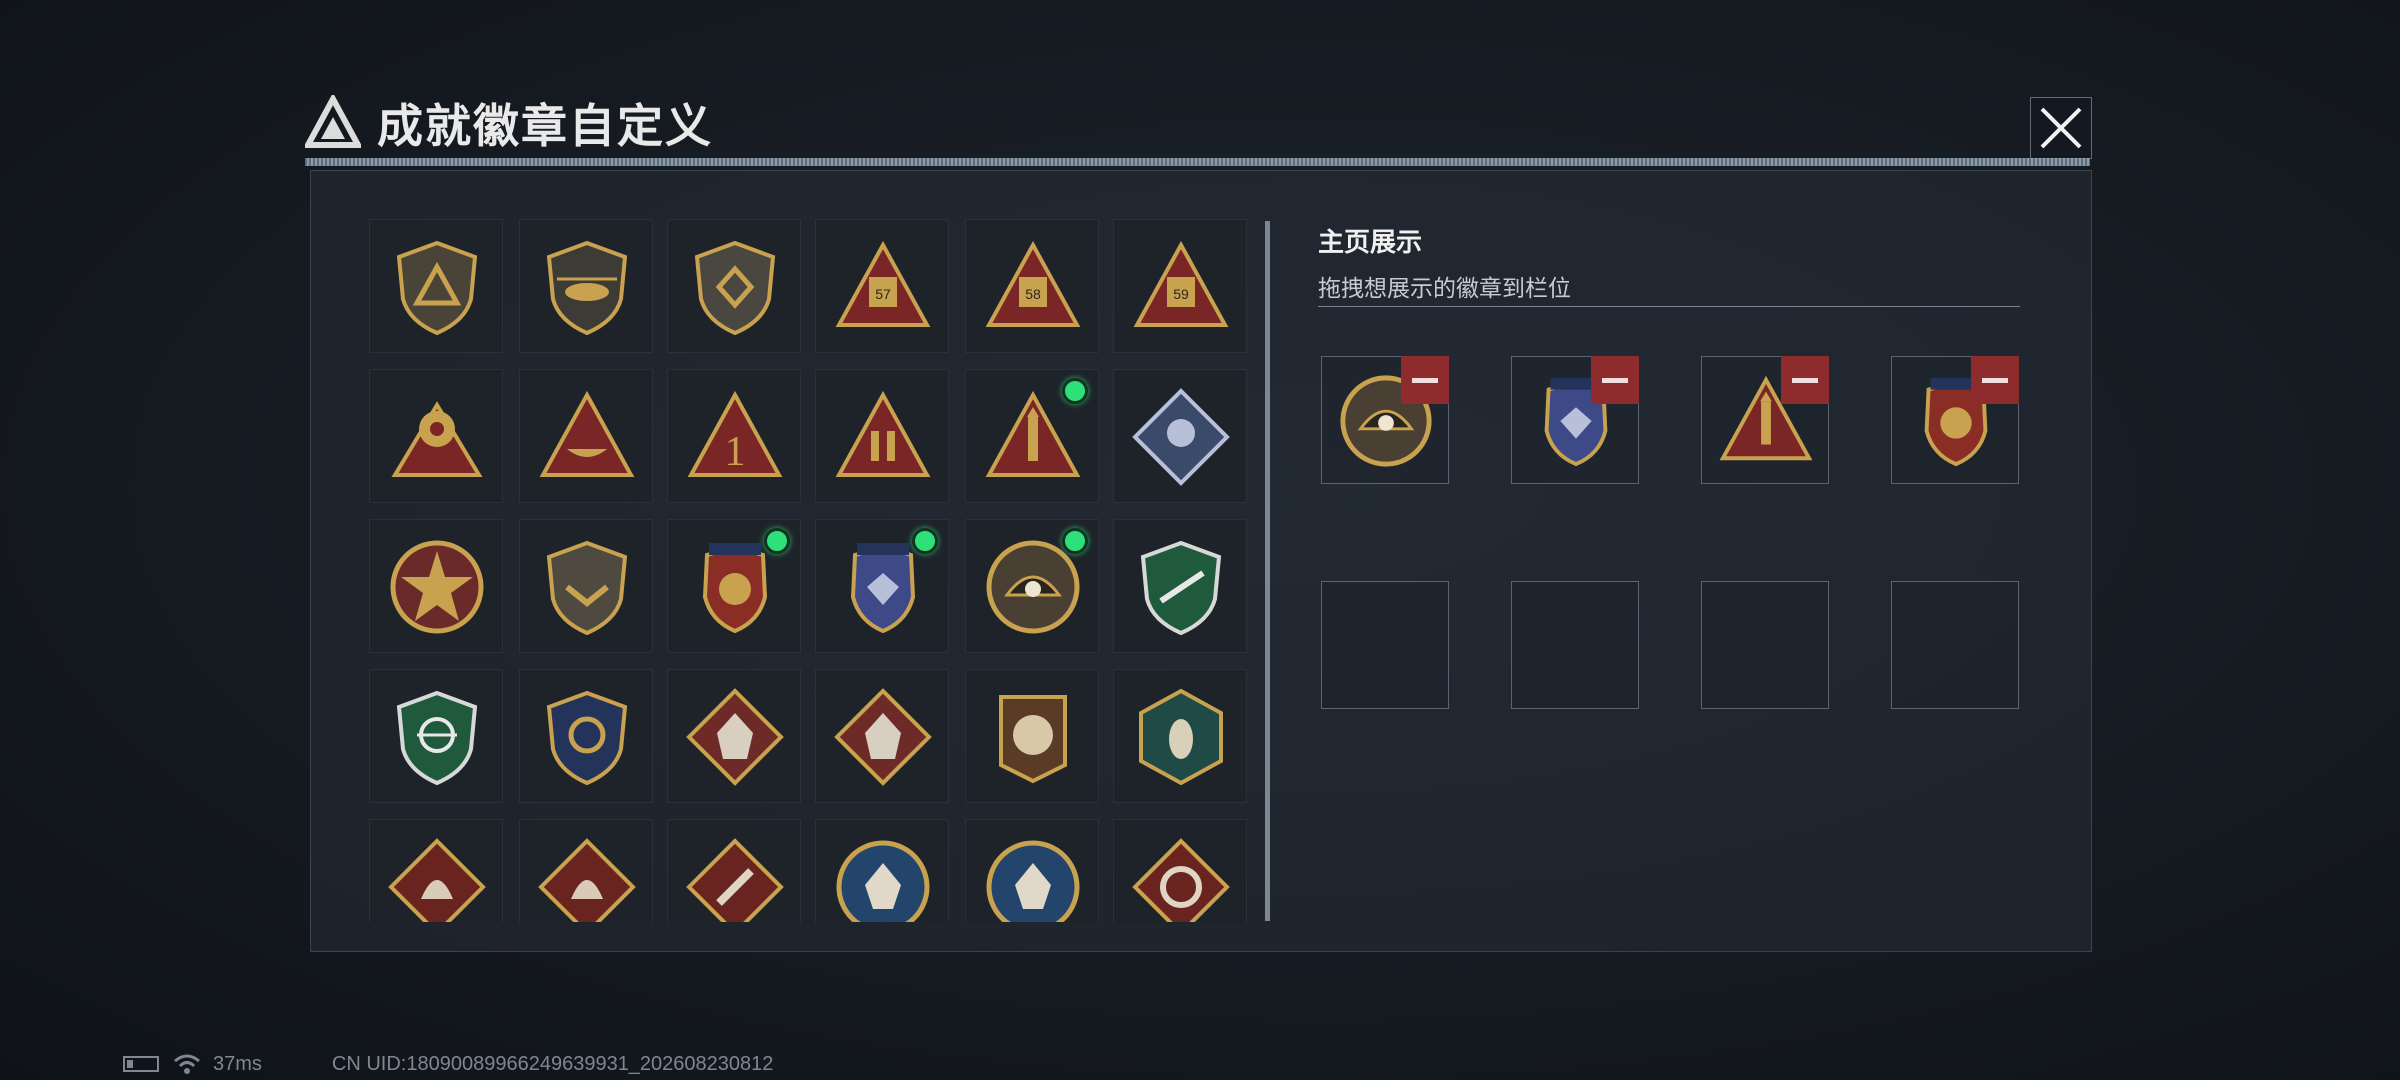  I want to click on ping-text: 37ms, so click(237, 1063).